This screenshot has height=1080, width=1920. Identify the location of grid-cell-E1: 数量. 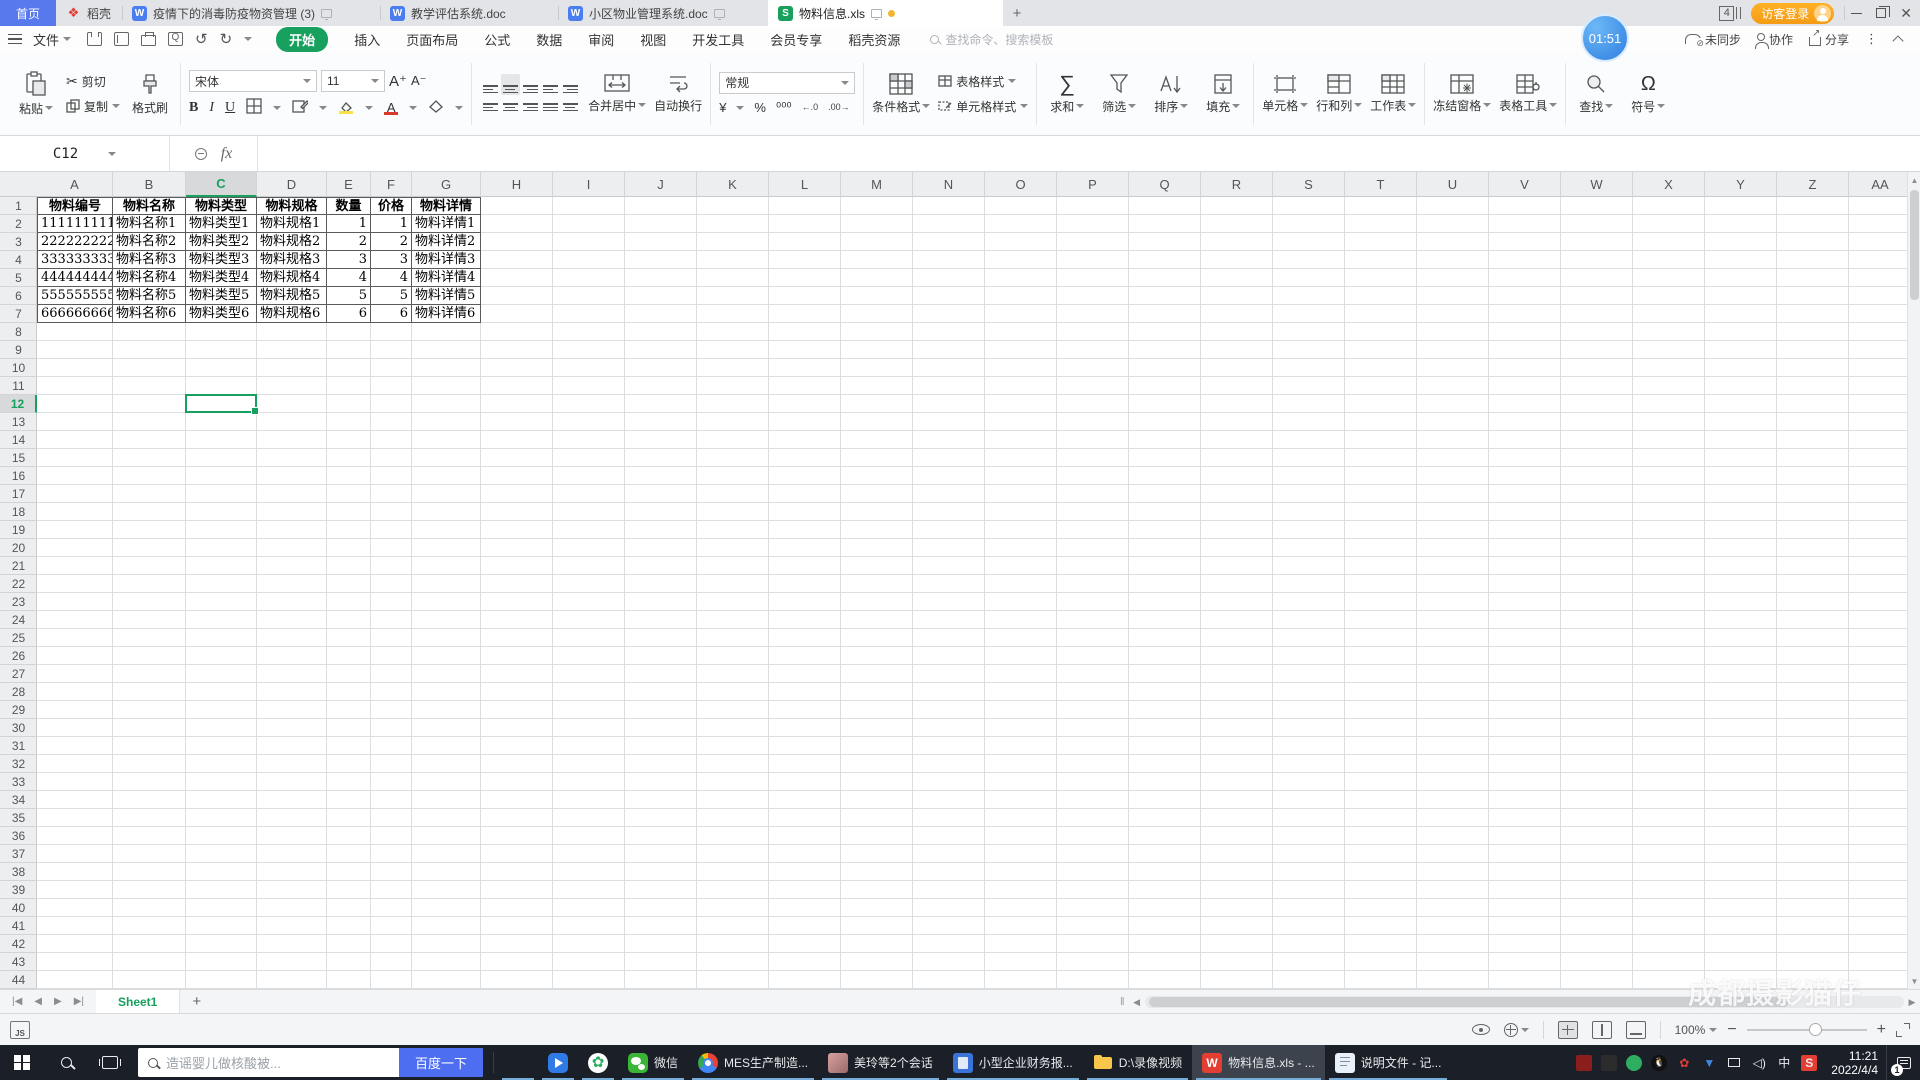
(349, 206).